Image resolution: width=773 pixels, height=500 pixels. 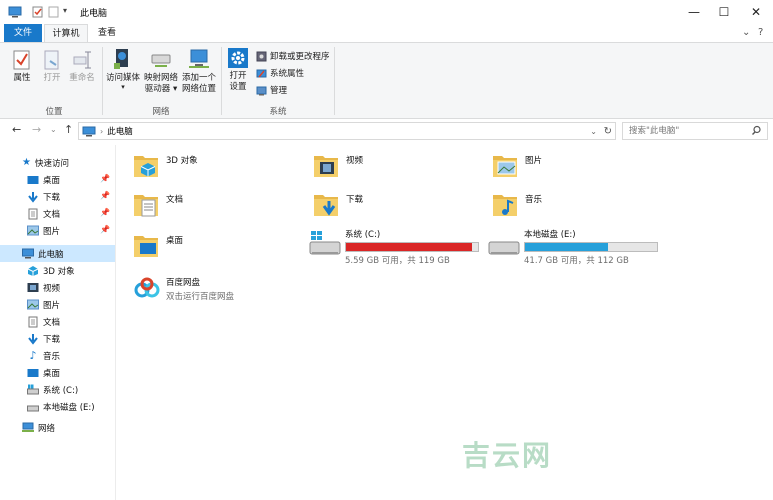 What do you see at coordinates (157, 245) in the screenshot?
I see `folder-desktop: 桌面` at bounding box center [157, 245].